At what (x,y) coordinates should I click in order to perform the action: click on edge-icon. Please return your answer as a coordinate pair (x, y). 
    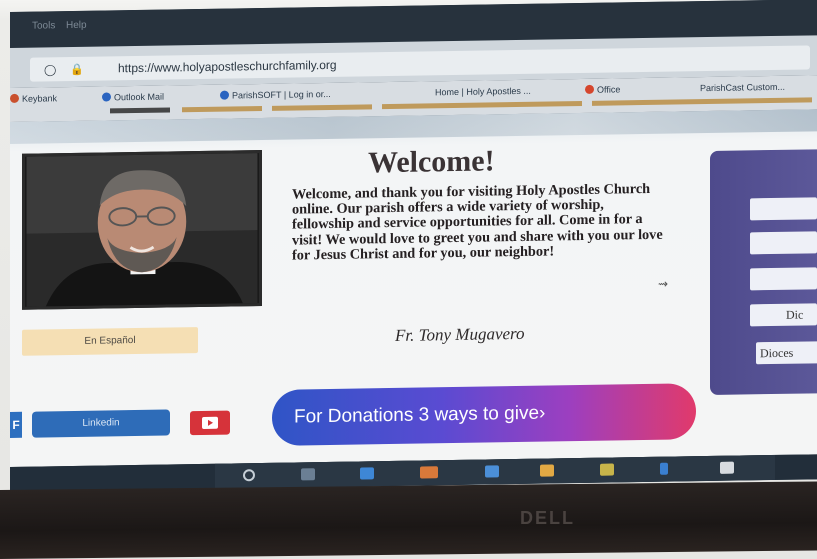
    Looking at the image, I should click on (664, 468).